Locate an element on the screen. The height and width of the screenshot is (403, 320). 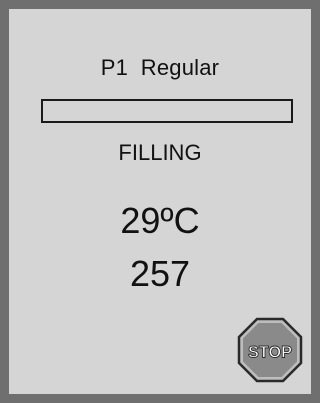
stop-button-label: STOP is located at coordinates (270, 352).